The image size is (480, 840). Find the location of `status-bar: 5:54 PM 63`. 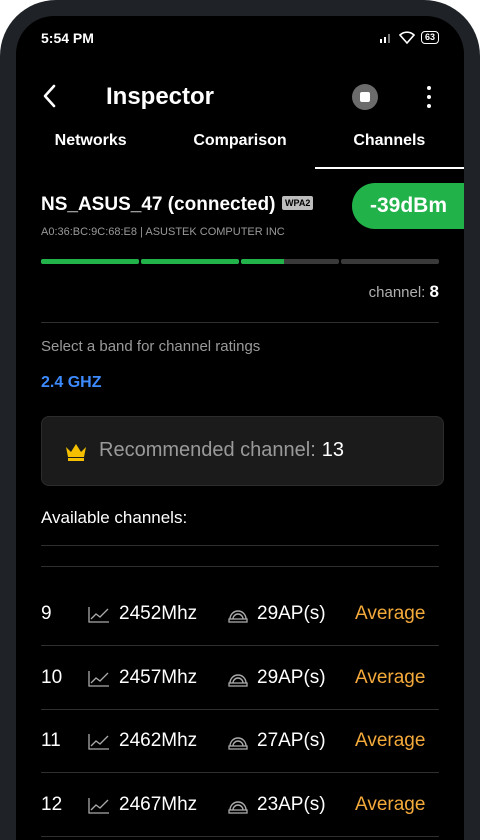

status-bar: 5:54 PM 63 is located at coordinates (240, 39).